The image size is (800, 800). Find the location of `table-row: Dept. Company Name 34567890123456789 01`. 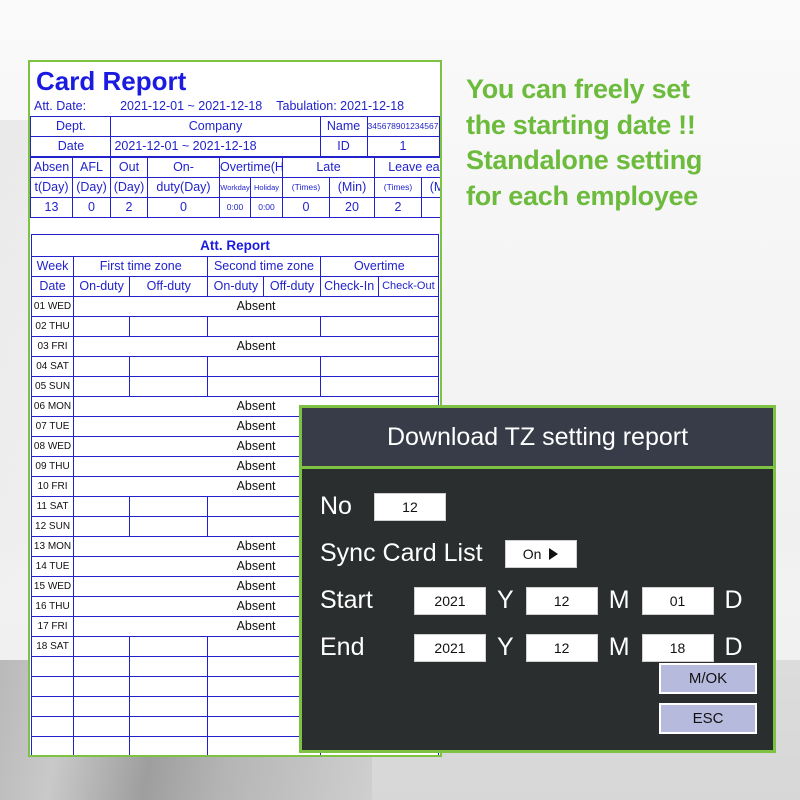

table-row: Dept. Company Name 34567890123456789 01 is located at coordinates (235, 127).